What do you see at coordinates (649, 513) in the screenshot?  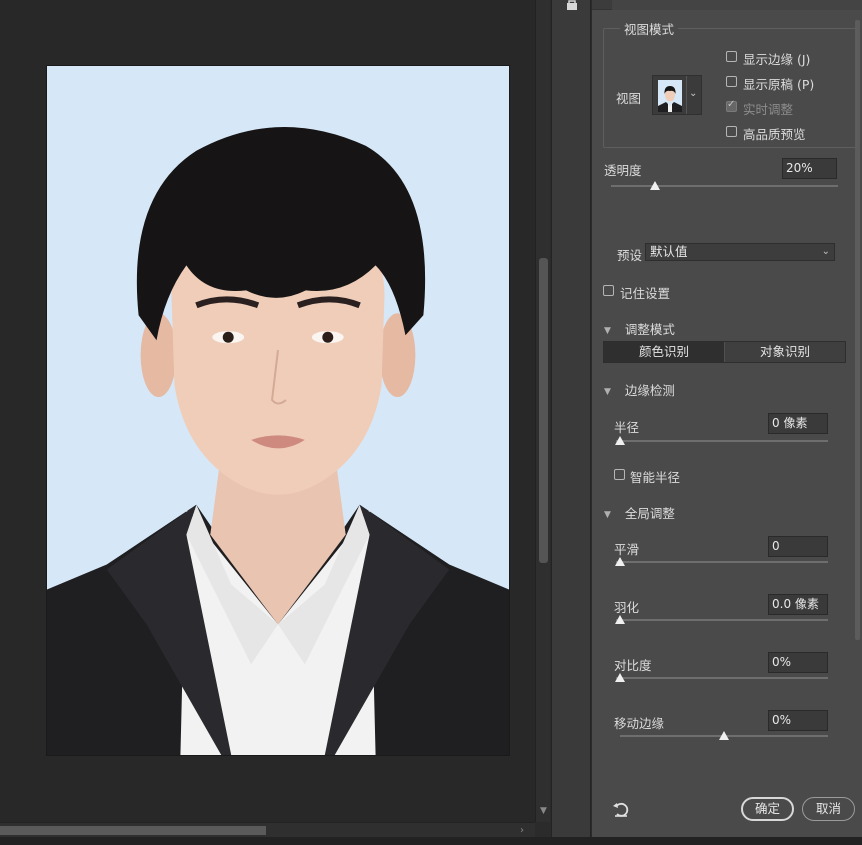 I see `global-adjust-title: 全局调整` at bounding box center [649, 513].